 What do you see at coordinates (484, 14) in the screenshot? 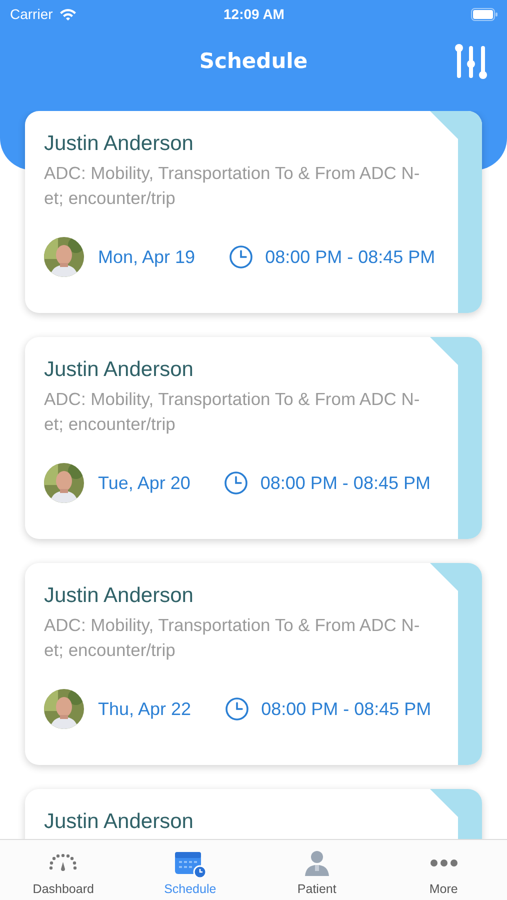
I see `battery-icon` at bounding box center [484, 14].